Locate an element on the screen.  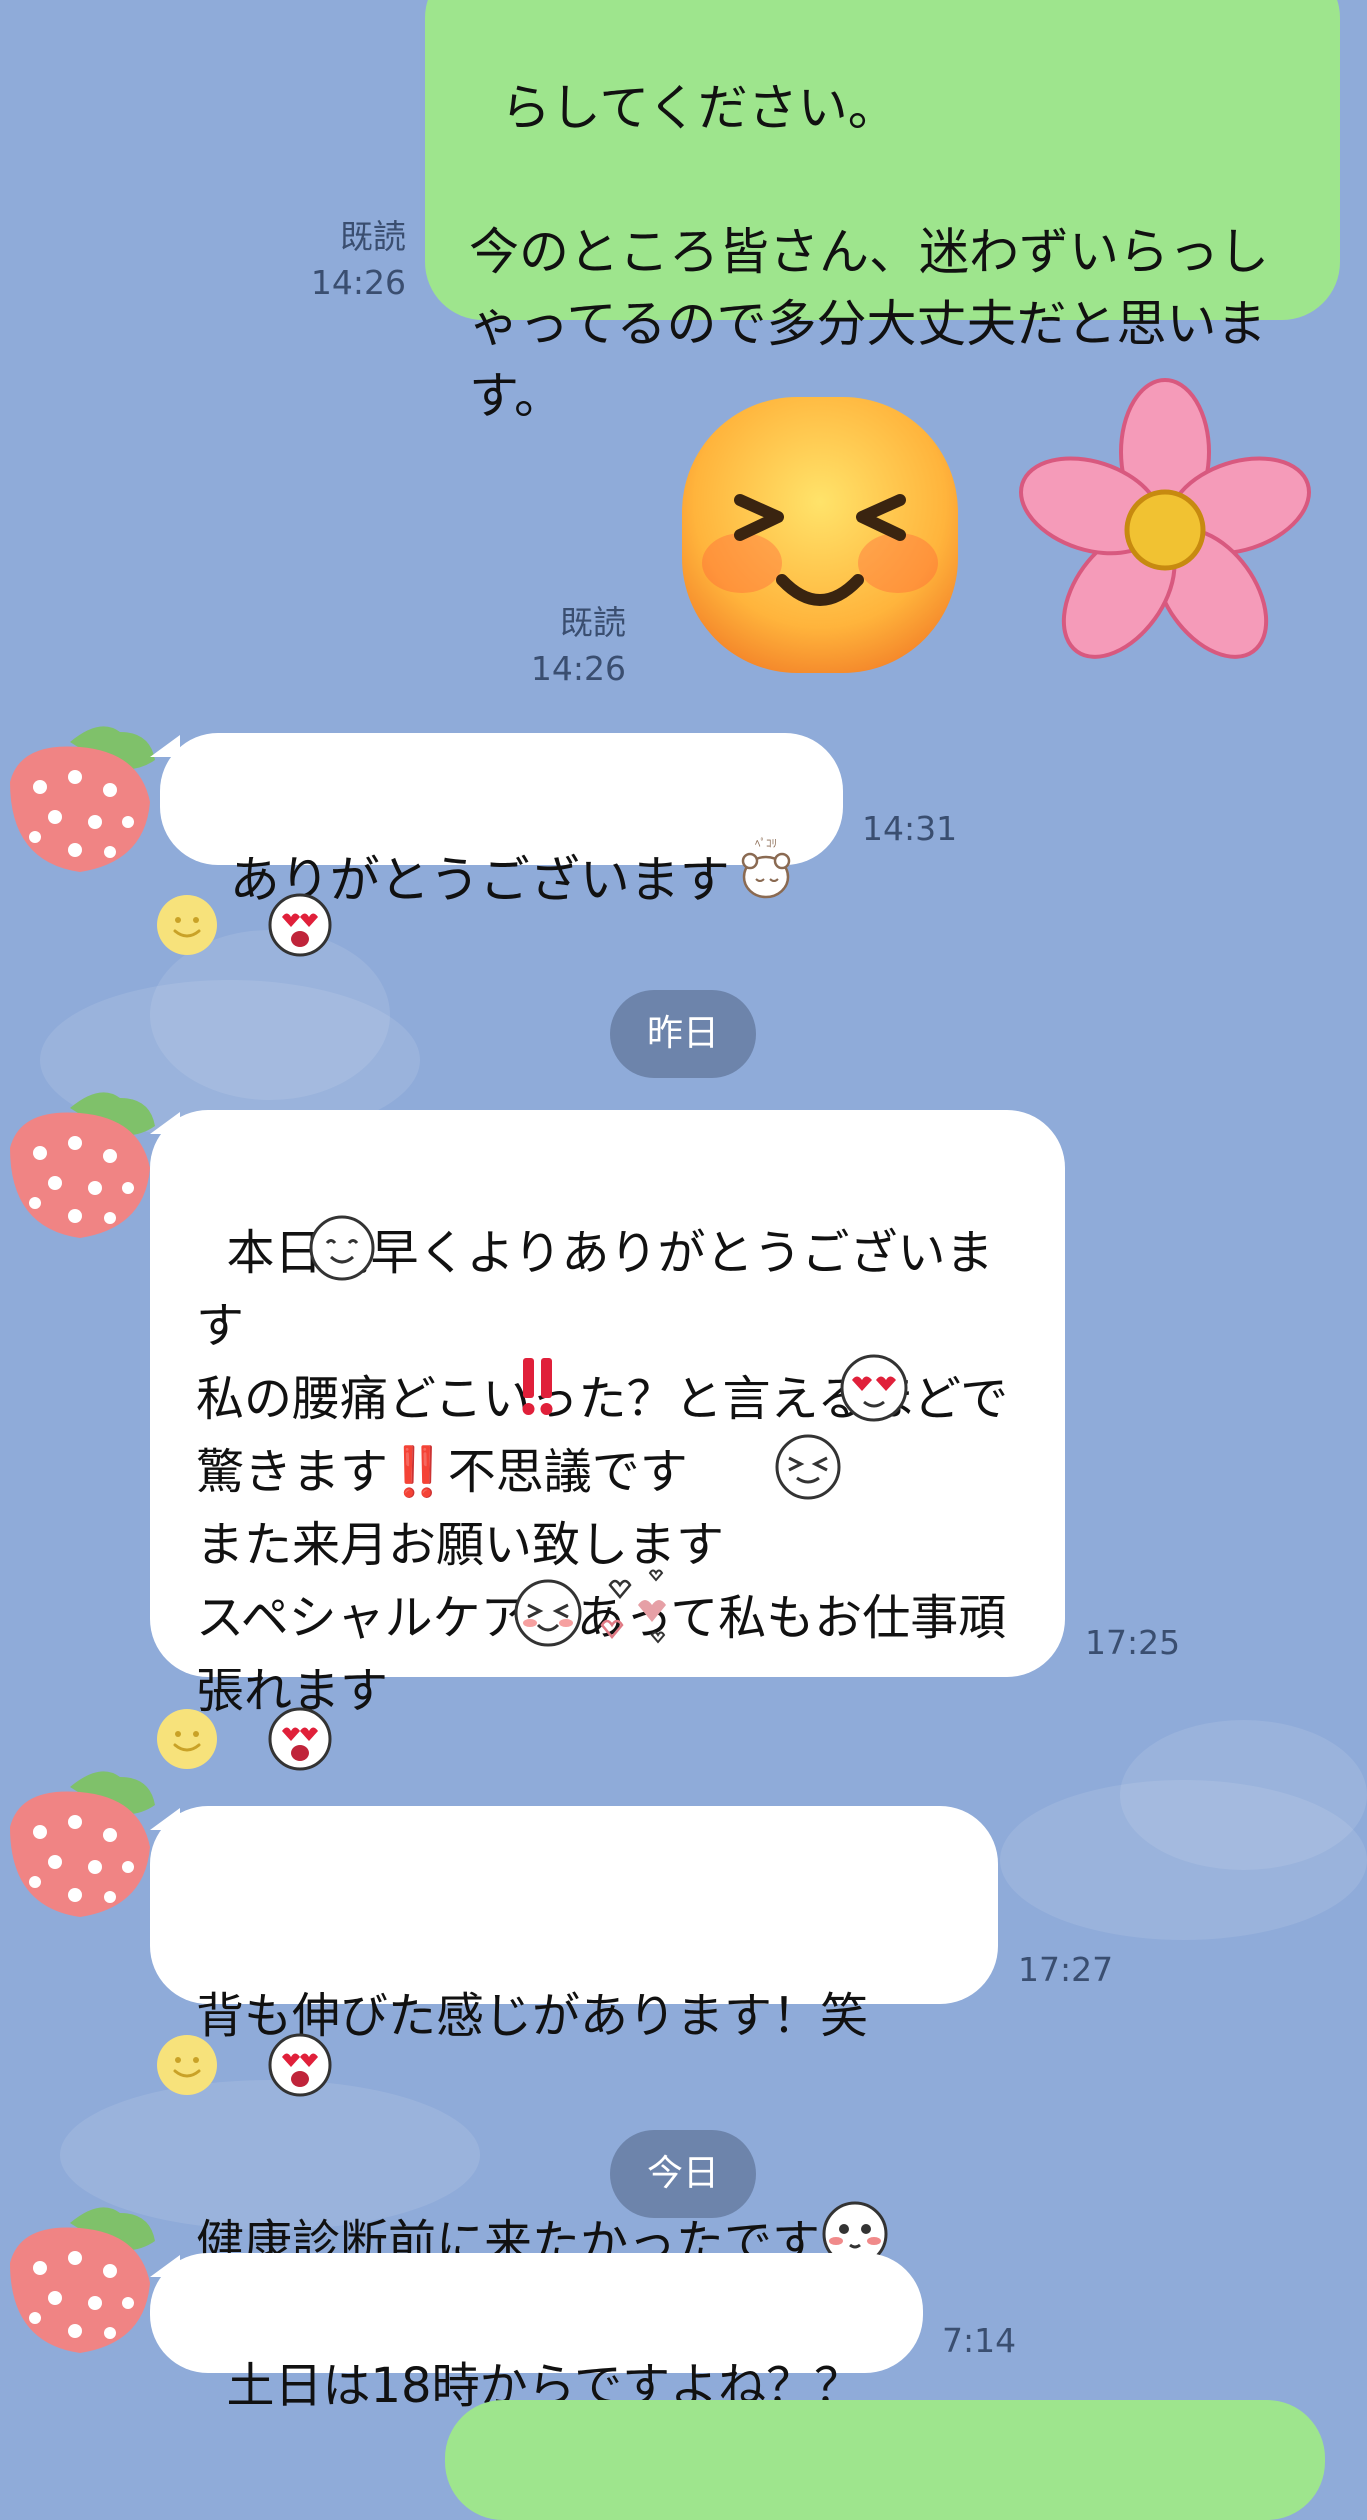
squint-face-emoji is located at coordinates (808, 1467).